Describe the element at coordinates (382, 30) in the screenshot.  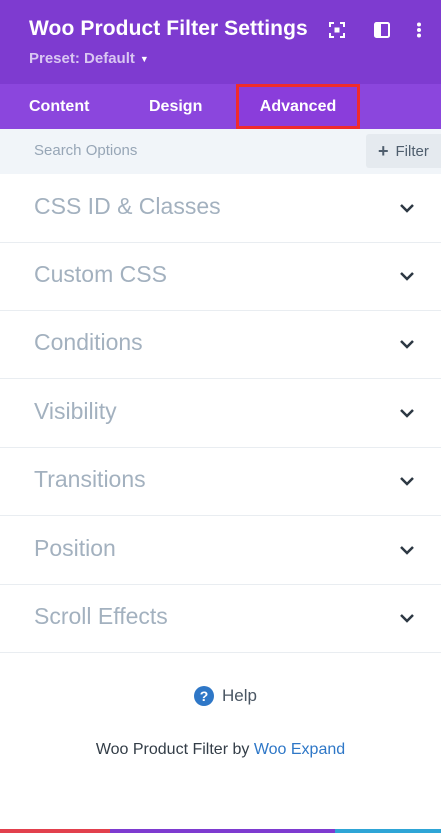
I see `layout-split-icon` at that location.